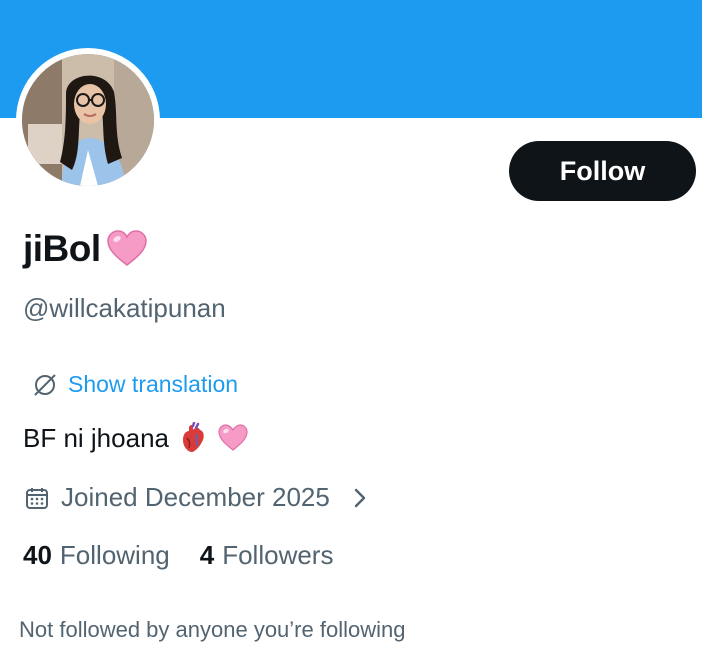  I want to click on not-followed-notice: Not followed by anyone you’re following, so click(212, 629).